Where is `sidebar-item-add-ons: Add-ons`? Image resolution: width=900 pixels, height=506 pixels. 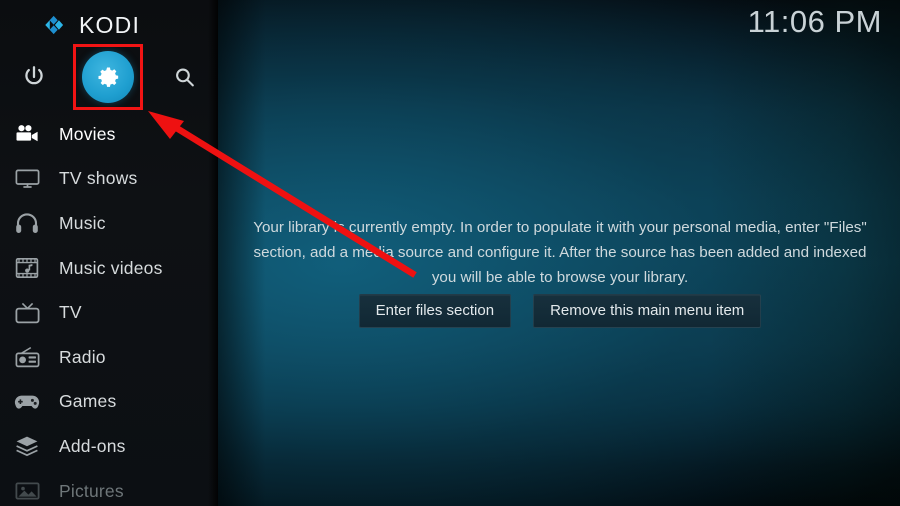 sidebar-item-add-ons: Add-ons is located at coordinates (109, 446).